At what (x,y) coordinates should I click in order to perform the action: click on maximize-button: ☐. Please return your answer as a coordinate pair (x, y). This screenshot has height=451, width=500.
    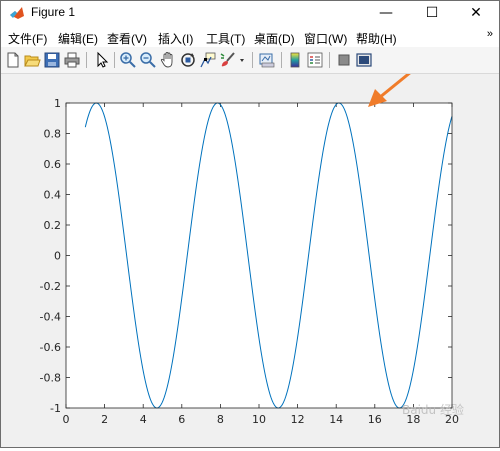
    Looking at the image, I should click on (432, 13).